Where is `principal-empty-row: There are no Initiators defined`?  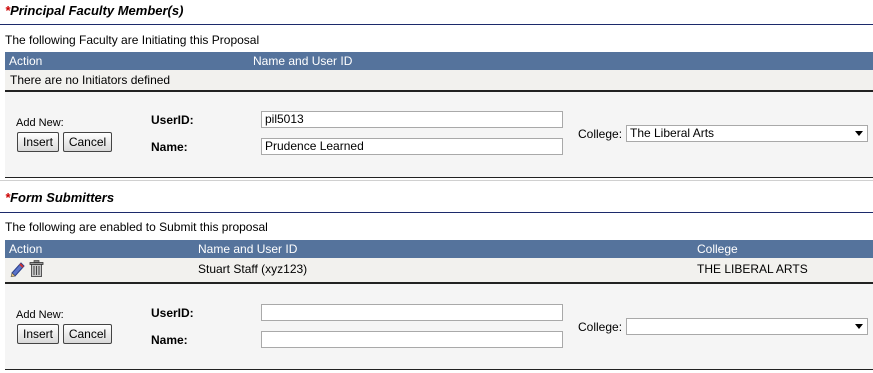 principal-empty-row: There are no Initiators defined is located at coordinates (439, 80).